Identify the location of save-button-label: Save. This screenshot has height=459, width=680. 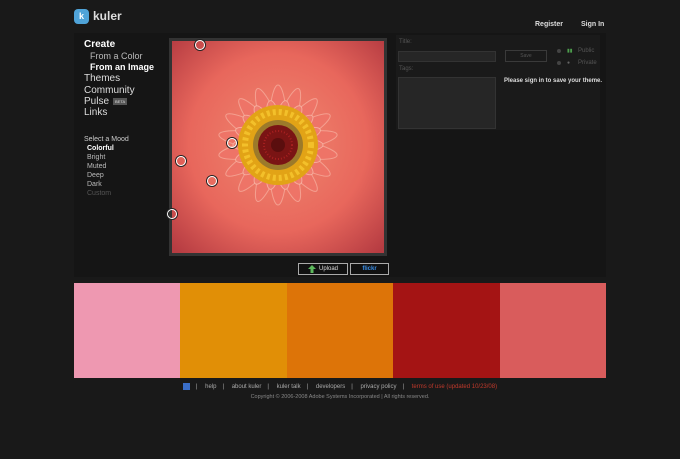
(526, 56).